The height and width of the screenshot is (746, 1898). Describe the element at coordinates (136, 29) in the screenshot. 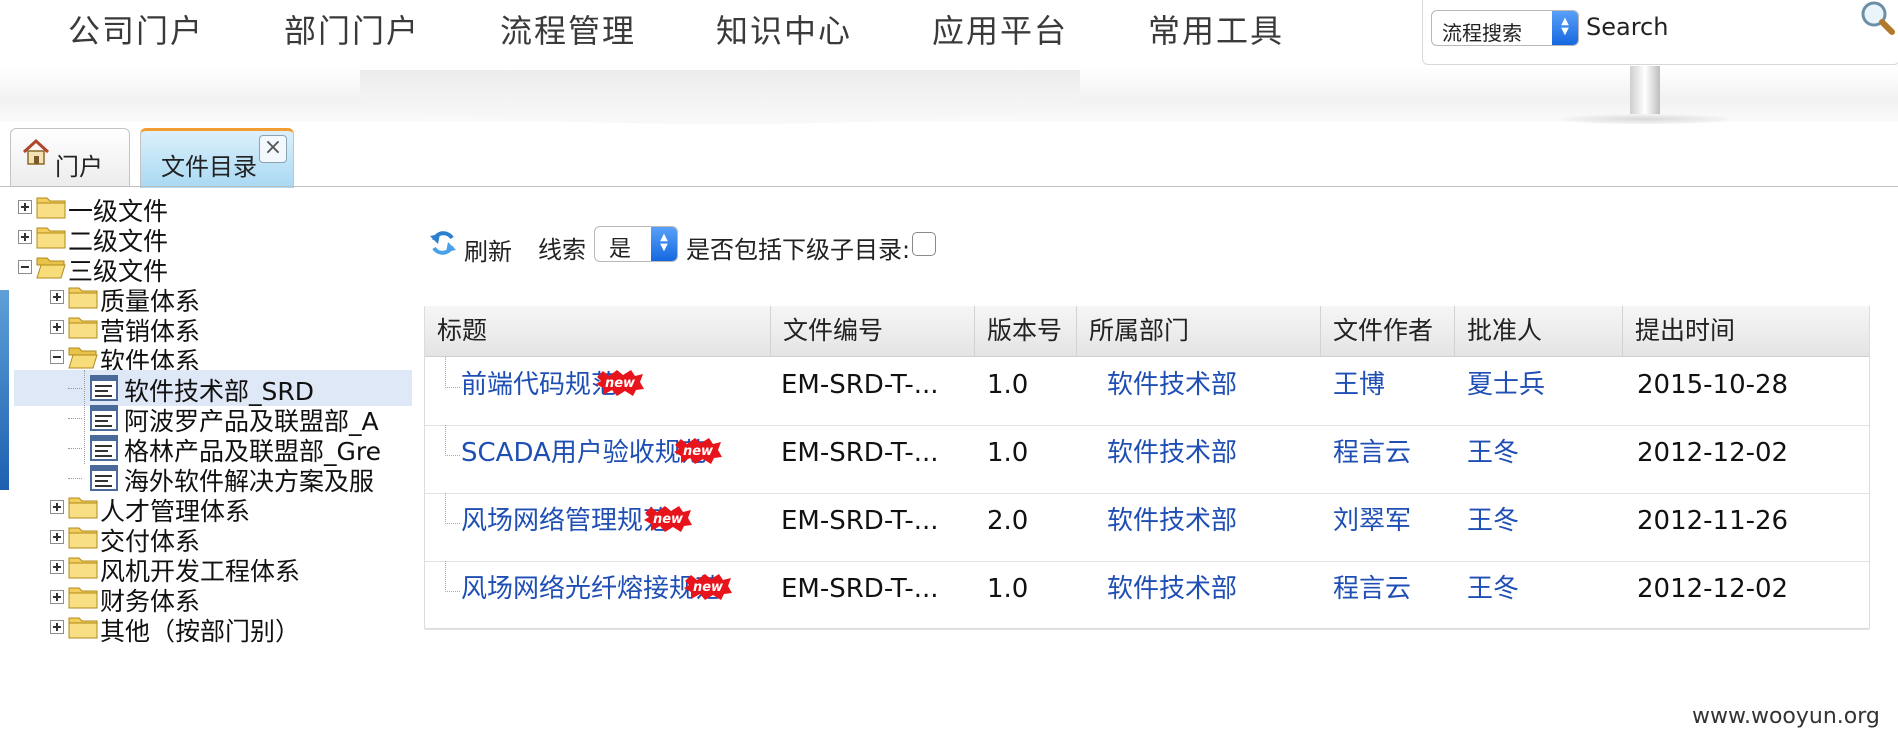

I see `nav-item-company-portal: 公司门户` at that location.